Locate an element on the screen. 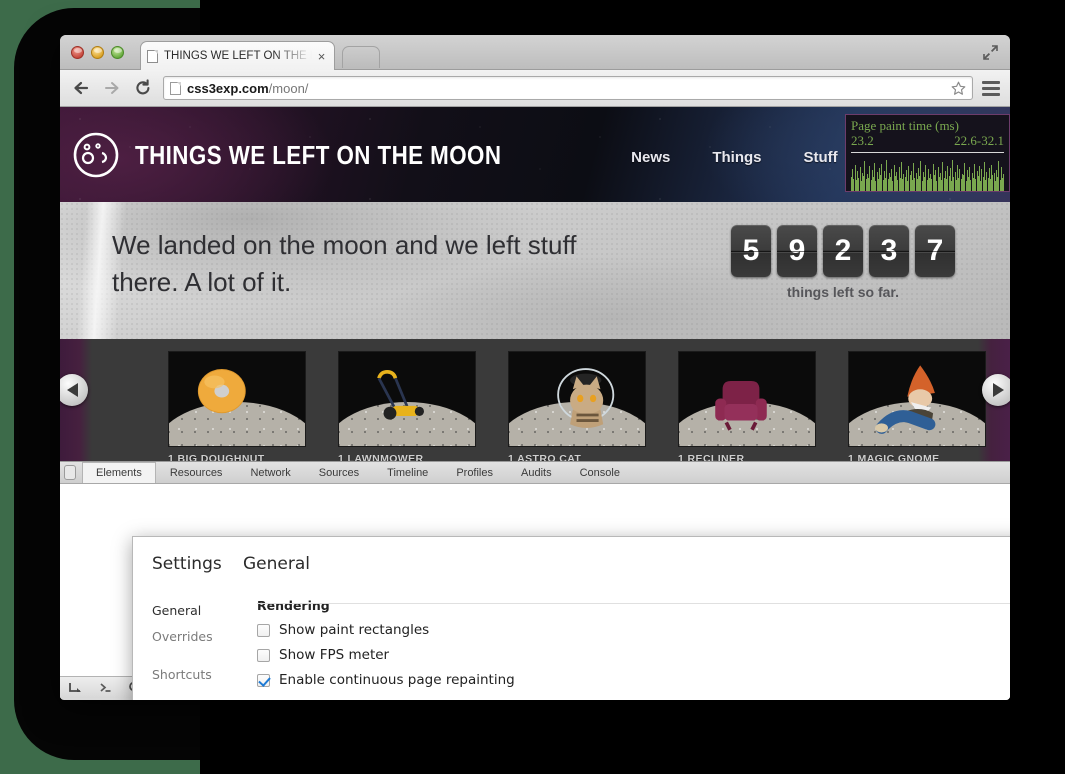  site-branding: THINGS WE LEFT ON THE MOON is located at coordinates (316, 155).